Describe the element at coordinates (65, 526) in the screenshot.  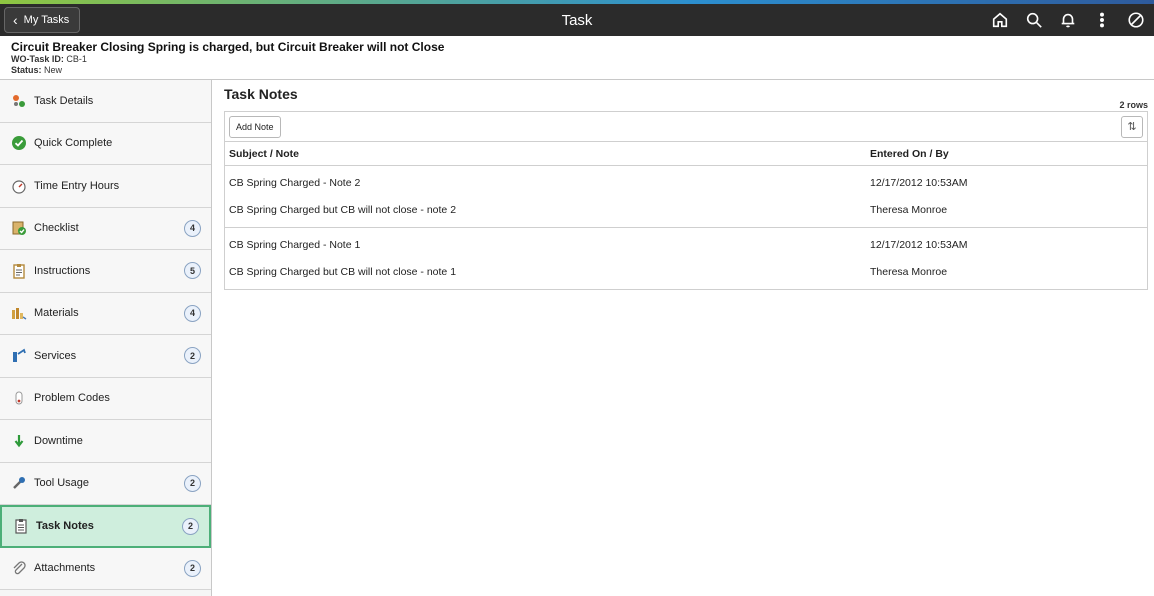
I see `sidebar-item-label: Task Notes` at that location.